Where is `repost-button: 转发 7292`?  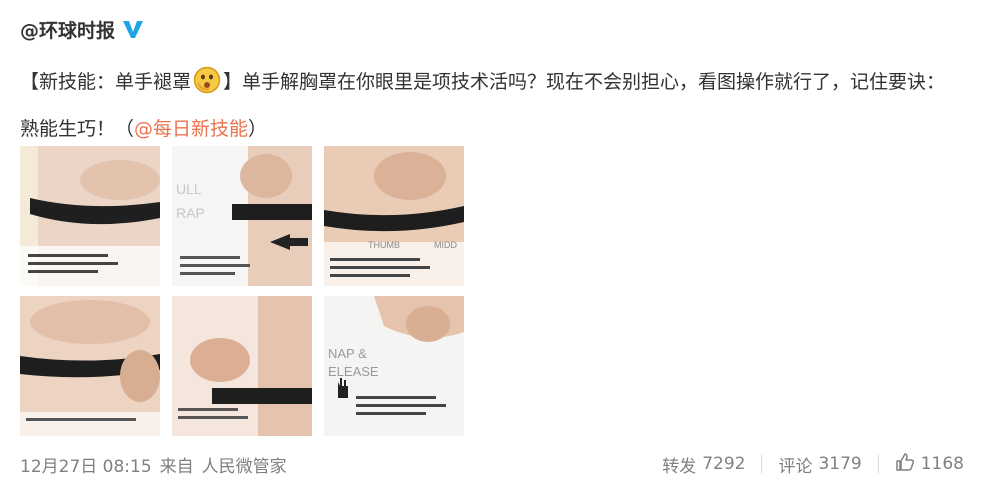 repost-button: 转发 7292 is located at coordinates (703, 464).